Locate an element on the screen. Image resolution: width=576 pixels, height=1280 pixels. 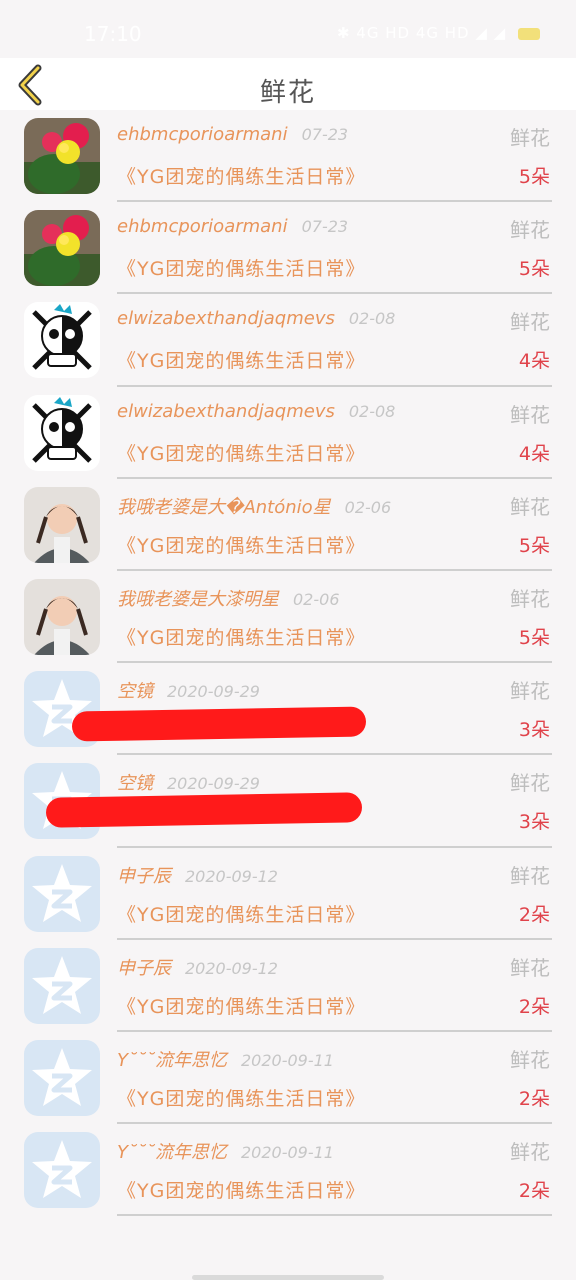
list-item: 我哦老婆是大漆明星 02-06 鲜花《YG团宠的偶练生活日常》 5朵 is located at coordinates (288, 617).